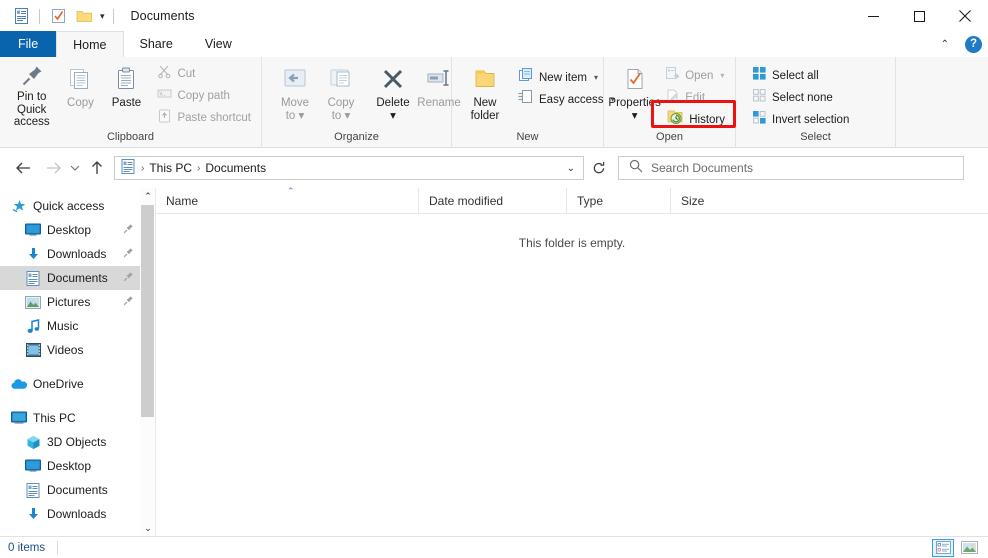 This screenshot has width=988, height=558. I want to click on scroll-down-arrow-icon: ⌄, so click(148, 528).